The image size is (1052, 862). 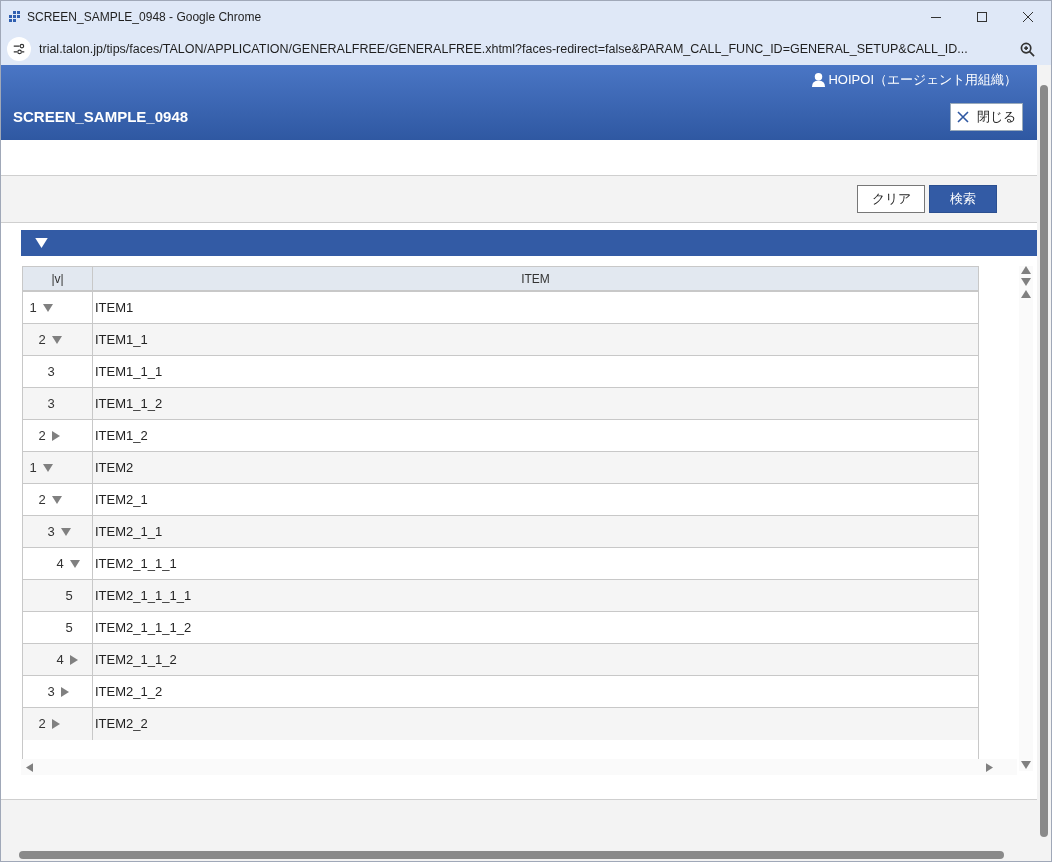 I want to click on scroll-top-icon, so click(x=1026, y=270).